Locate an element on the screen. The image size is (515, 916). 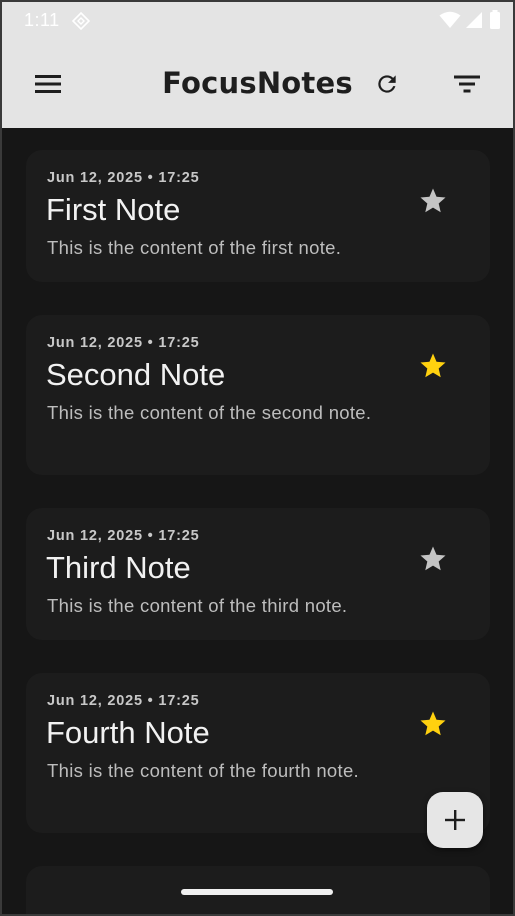
notification-icon is located at coordinates (81, 21).